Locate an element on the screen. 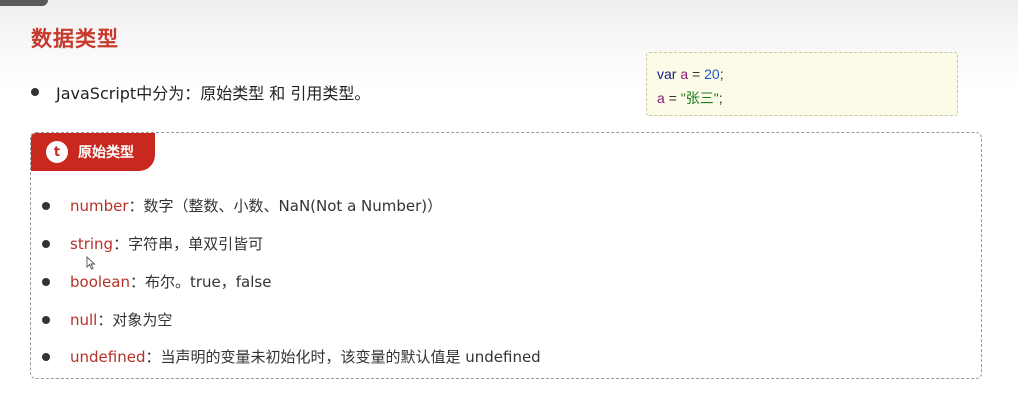 The width and height of the screenshot is (1018, 402). list-item: undefined ：当声明的变量未初始化时，该变量的默认值是 undefined is located at coordinates (291, 356).